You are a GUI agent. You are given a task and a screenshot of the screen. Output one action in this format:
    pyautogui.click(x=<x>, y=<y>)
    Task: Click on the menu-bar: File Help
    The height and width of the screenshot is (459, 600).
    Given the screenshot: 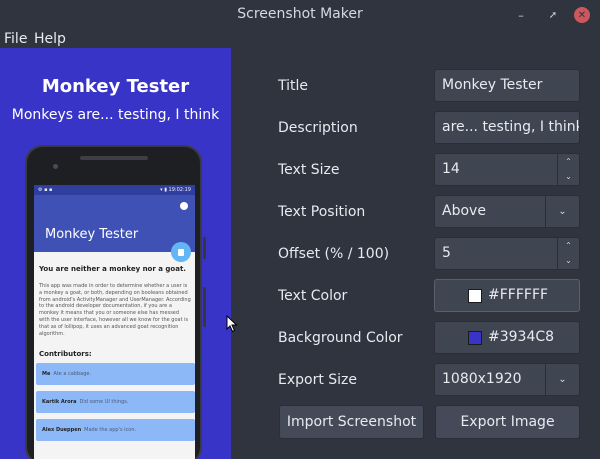 What is the action you would take?
    pyautogui.click(x=300, y=39)
    